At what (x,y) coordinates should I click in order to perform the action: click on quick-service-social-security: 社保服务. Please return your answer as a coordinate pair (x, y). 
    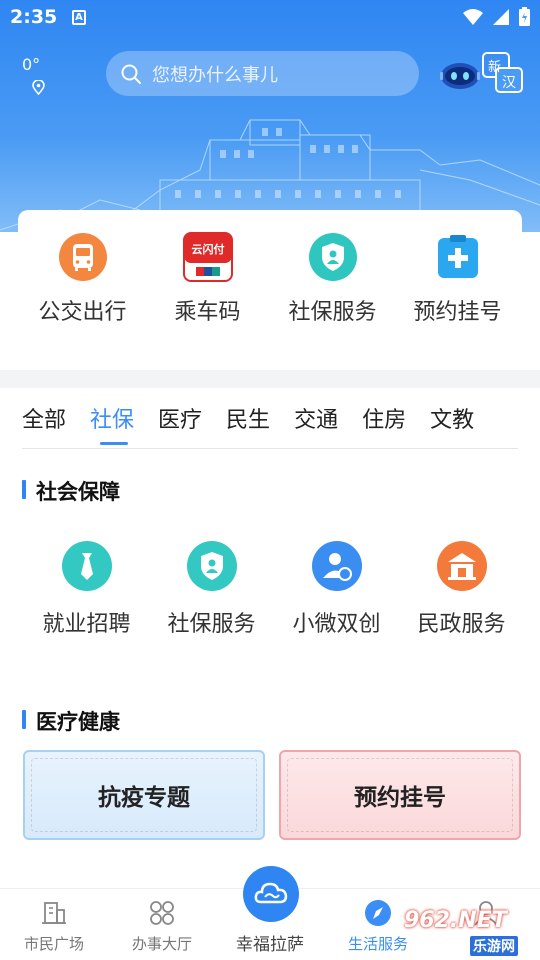
    Looking at the image, I should click on (332, 279).